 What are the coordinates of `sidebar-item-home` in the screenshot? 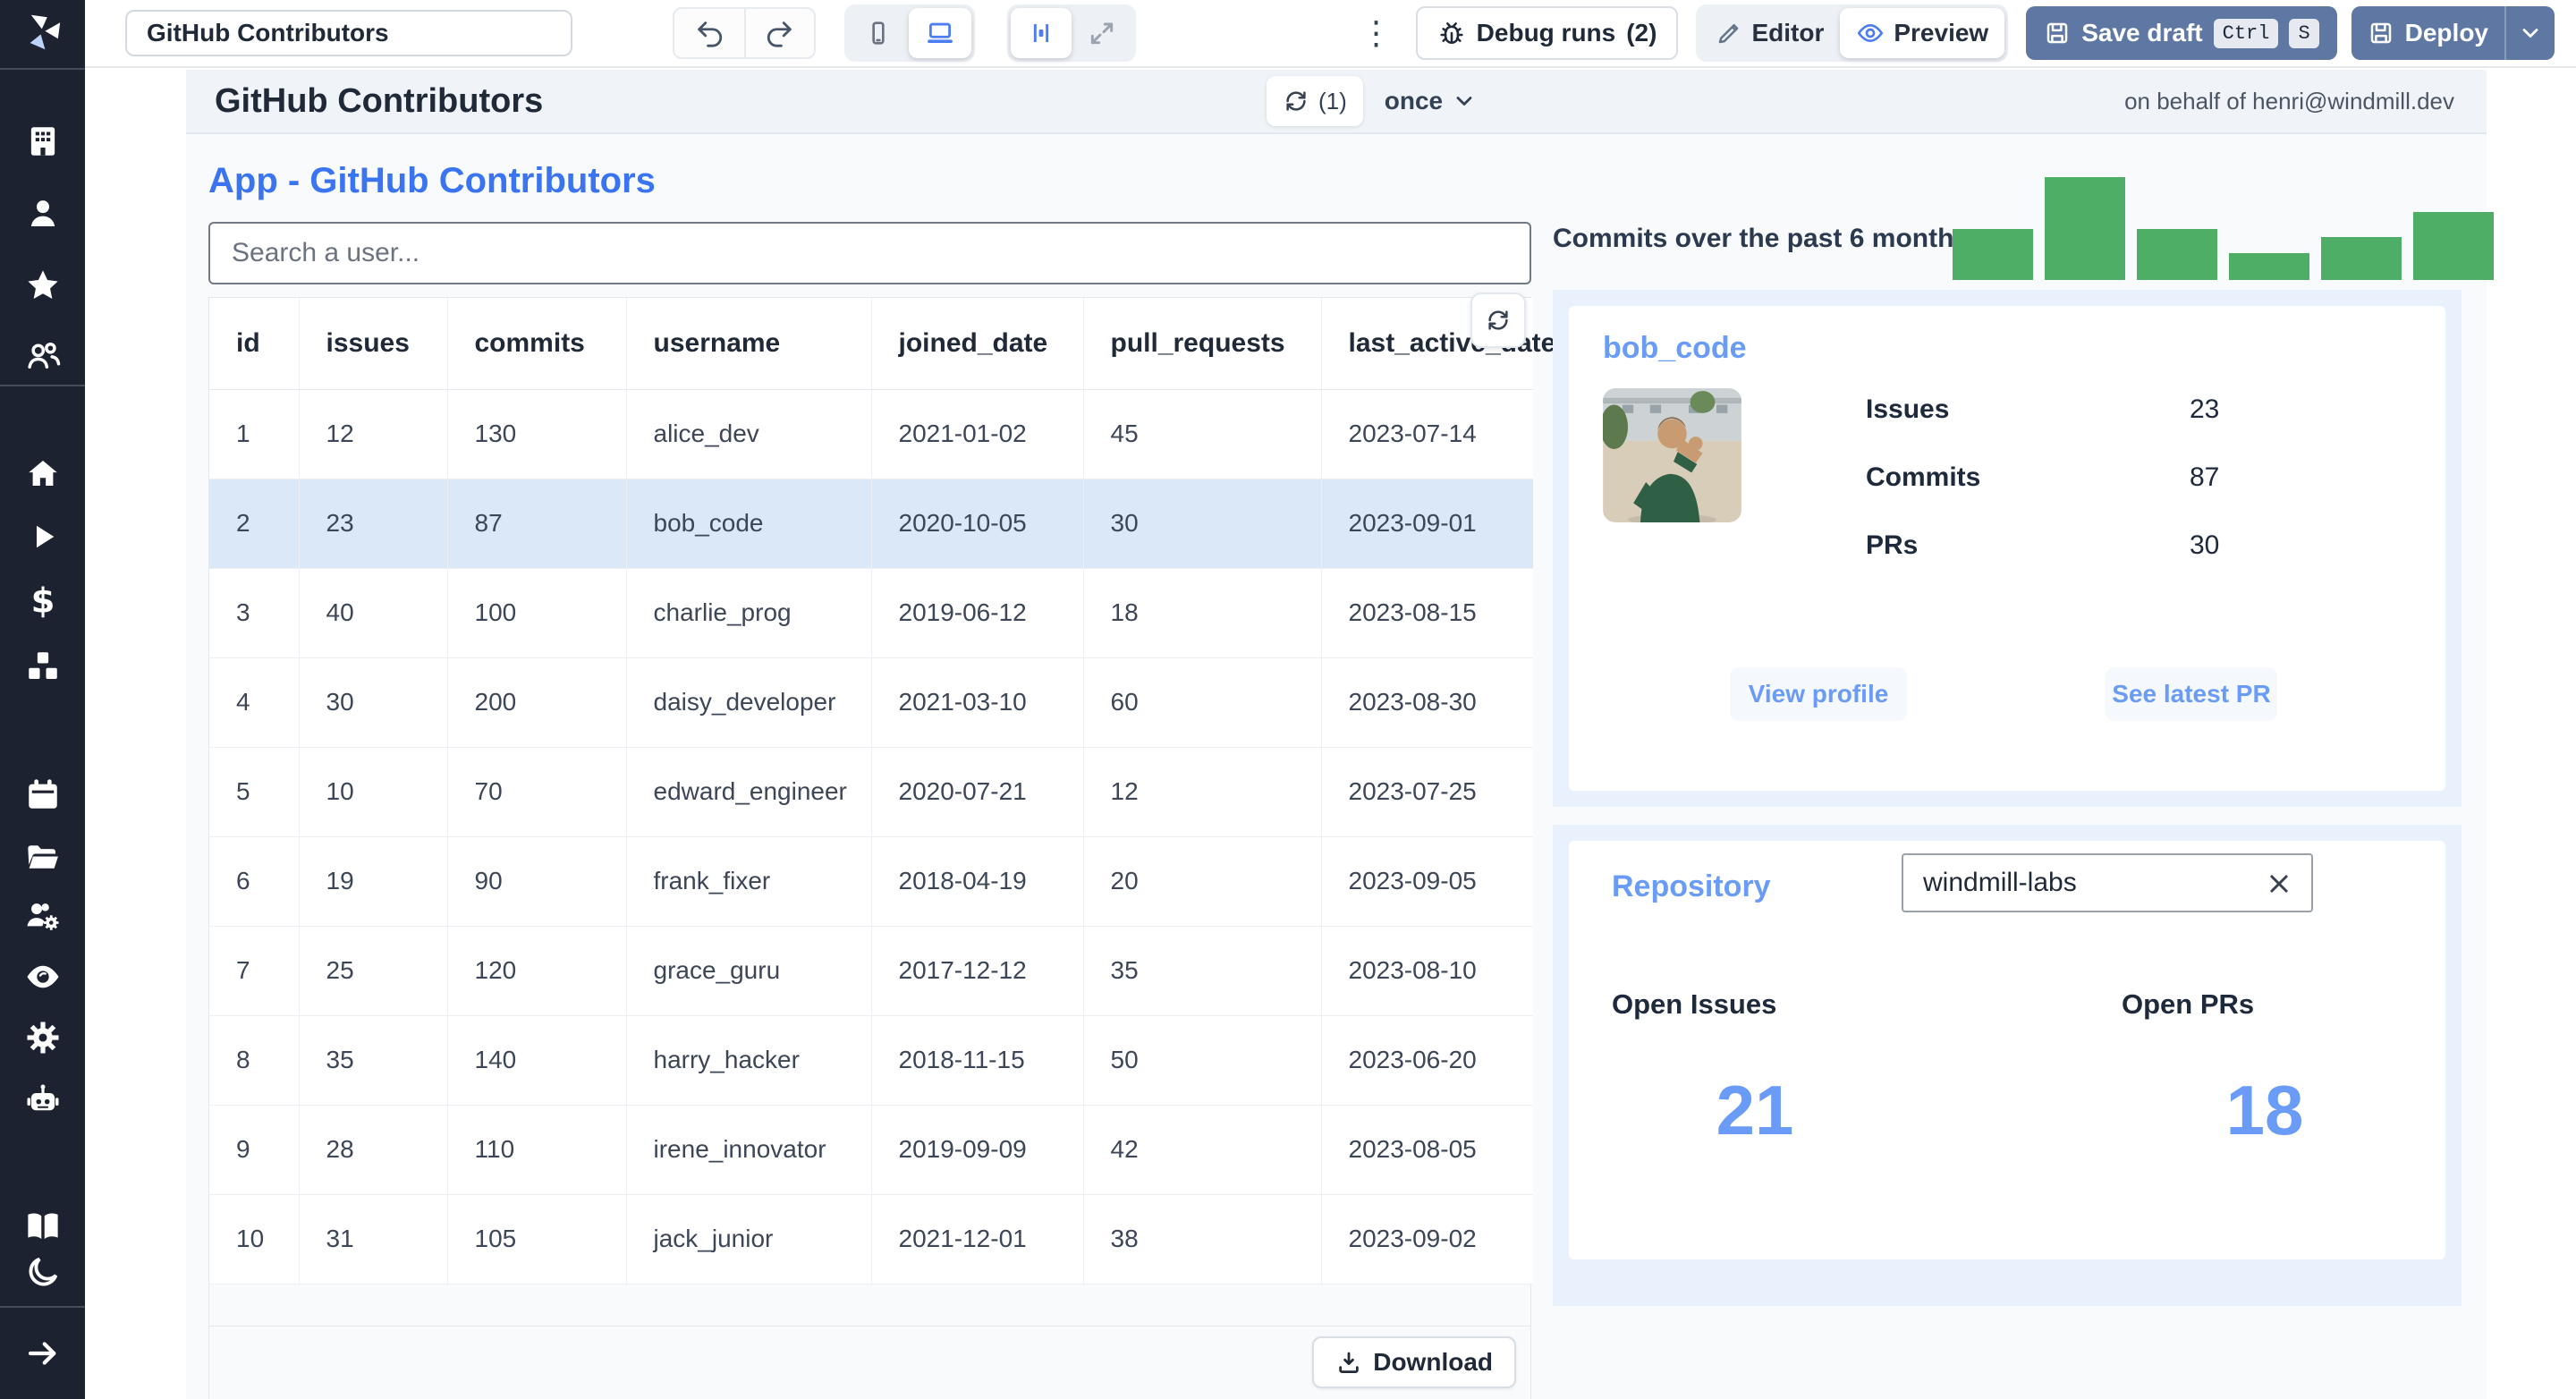 It's located at (42, 473).